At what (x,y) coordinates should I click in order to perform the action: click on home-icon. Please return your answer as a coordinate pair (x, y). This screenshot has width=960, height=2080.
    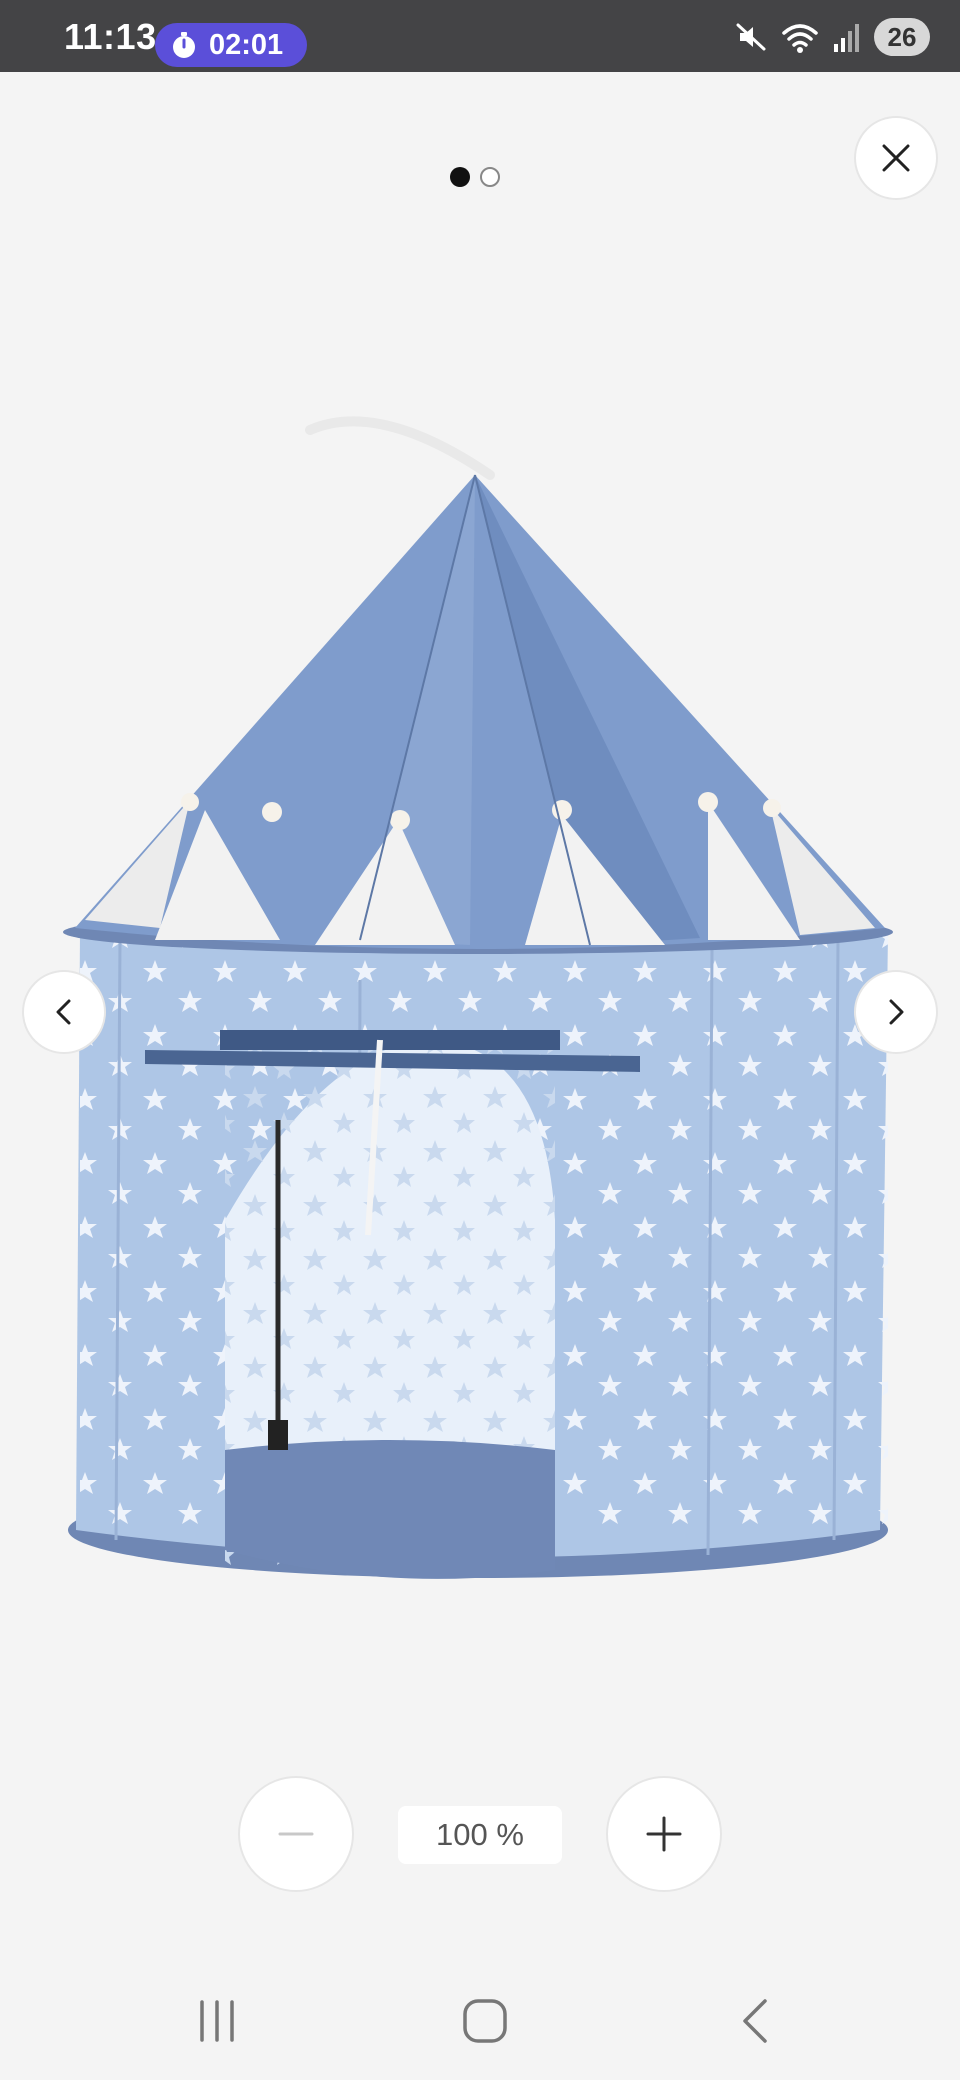
    Looking at the image, I should click on (485, 2021).